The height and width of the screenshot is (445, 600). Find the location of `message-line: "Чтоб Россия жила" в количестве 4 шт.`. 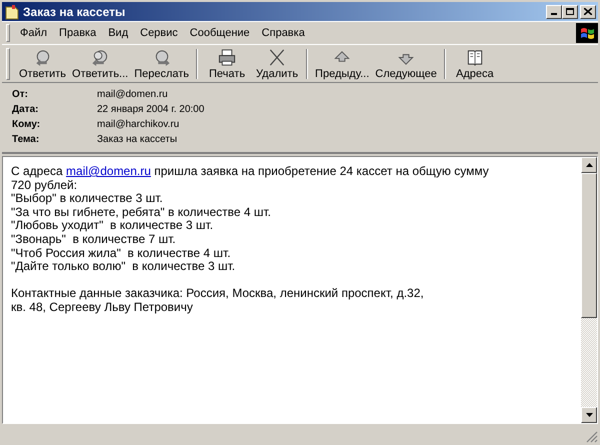

message-line: "Чтоб Россия жила" в количестве 4 шт. is located at coordinates (121, 253).